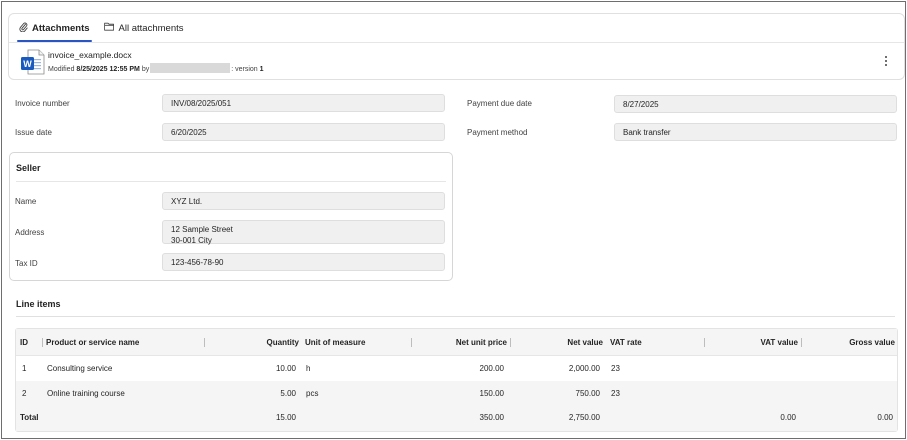 The height and width of the screenshot is (440, 907). I want to click on cell-id: 1, so click(24, 368).